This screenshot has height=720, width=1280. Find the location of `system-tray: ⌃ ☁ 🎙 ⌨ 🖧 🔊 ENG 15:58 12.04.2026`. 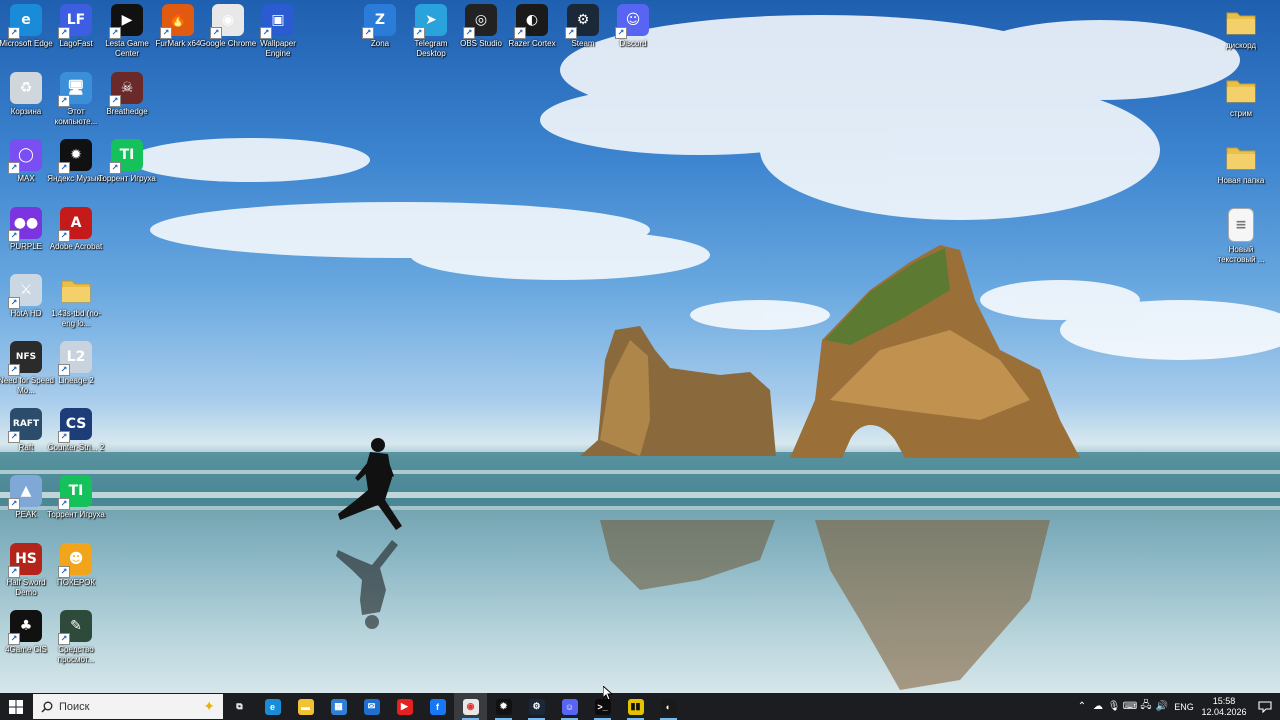

system-tray: ⌃ ☁ 🎙 ⌨ 🖧 🔊 ENG 15:58 12.04.2026 is located at coordinates (1177, 706).